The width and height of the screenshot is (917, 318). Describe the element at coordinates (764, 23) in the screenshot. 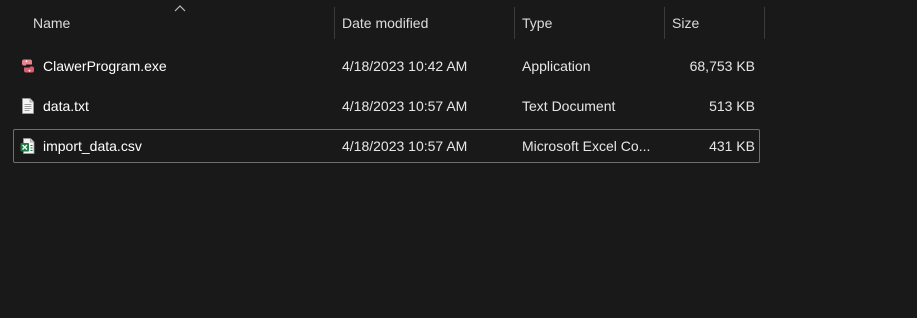

I see `column-divider` at that location.